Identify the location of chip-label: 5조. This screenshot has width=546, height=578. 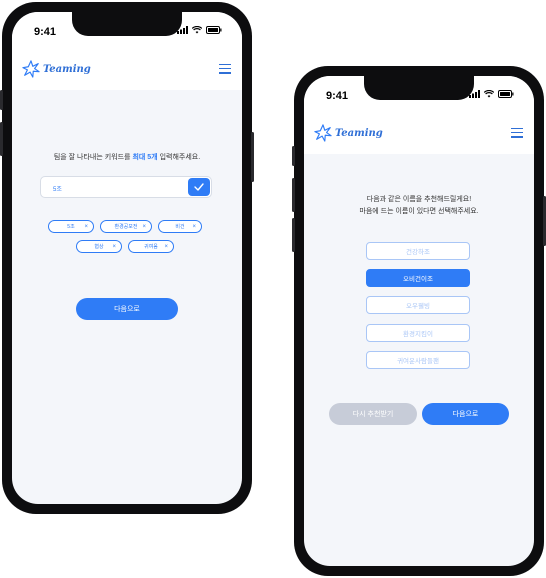
(71, 227).